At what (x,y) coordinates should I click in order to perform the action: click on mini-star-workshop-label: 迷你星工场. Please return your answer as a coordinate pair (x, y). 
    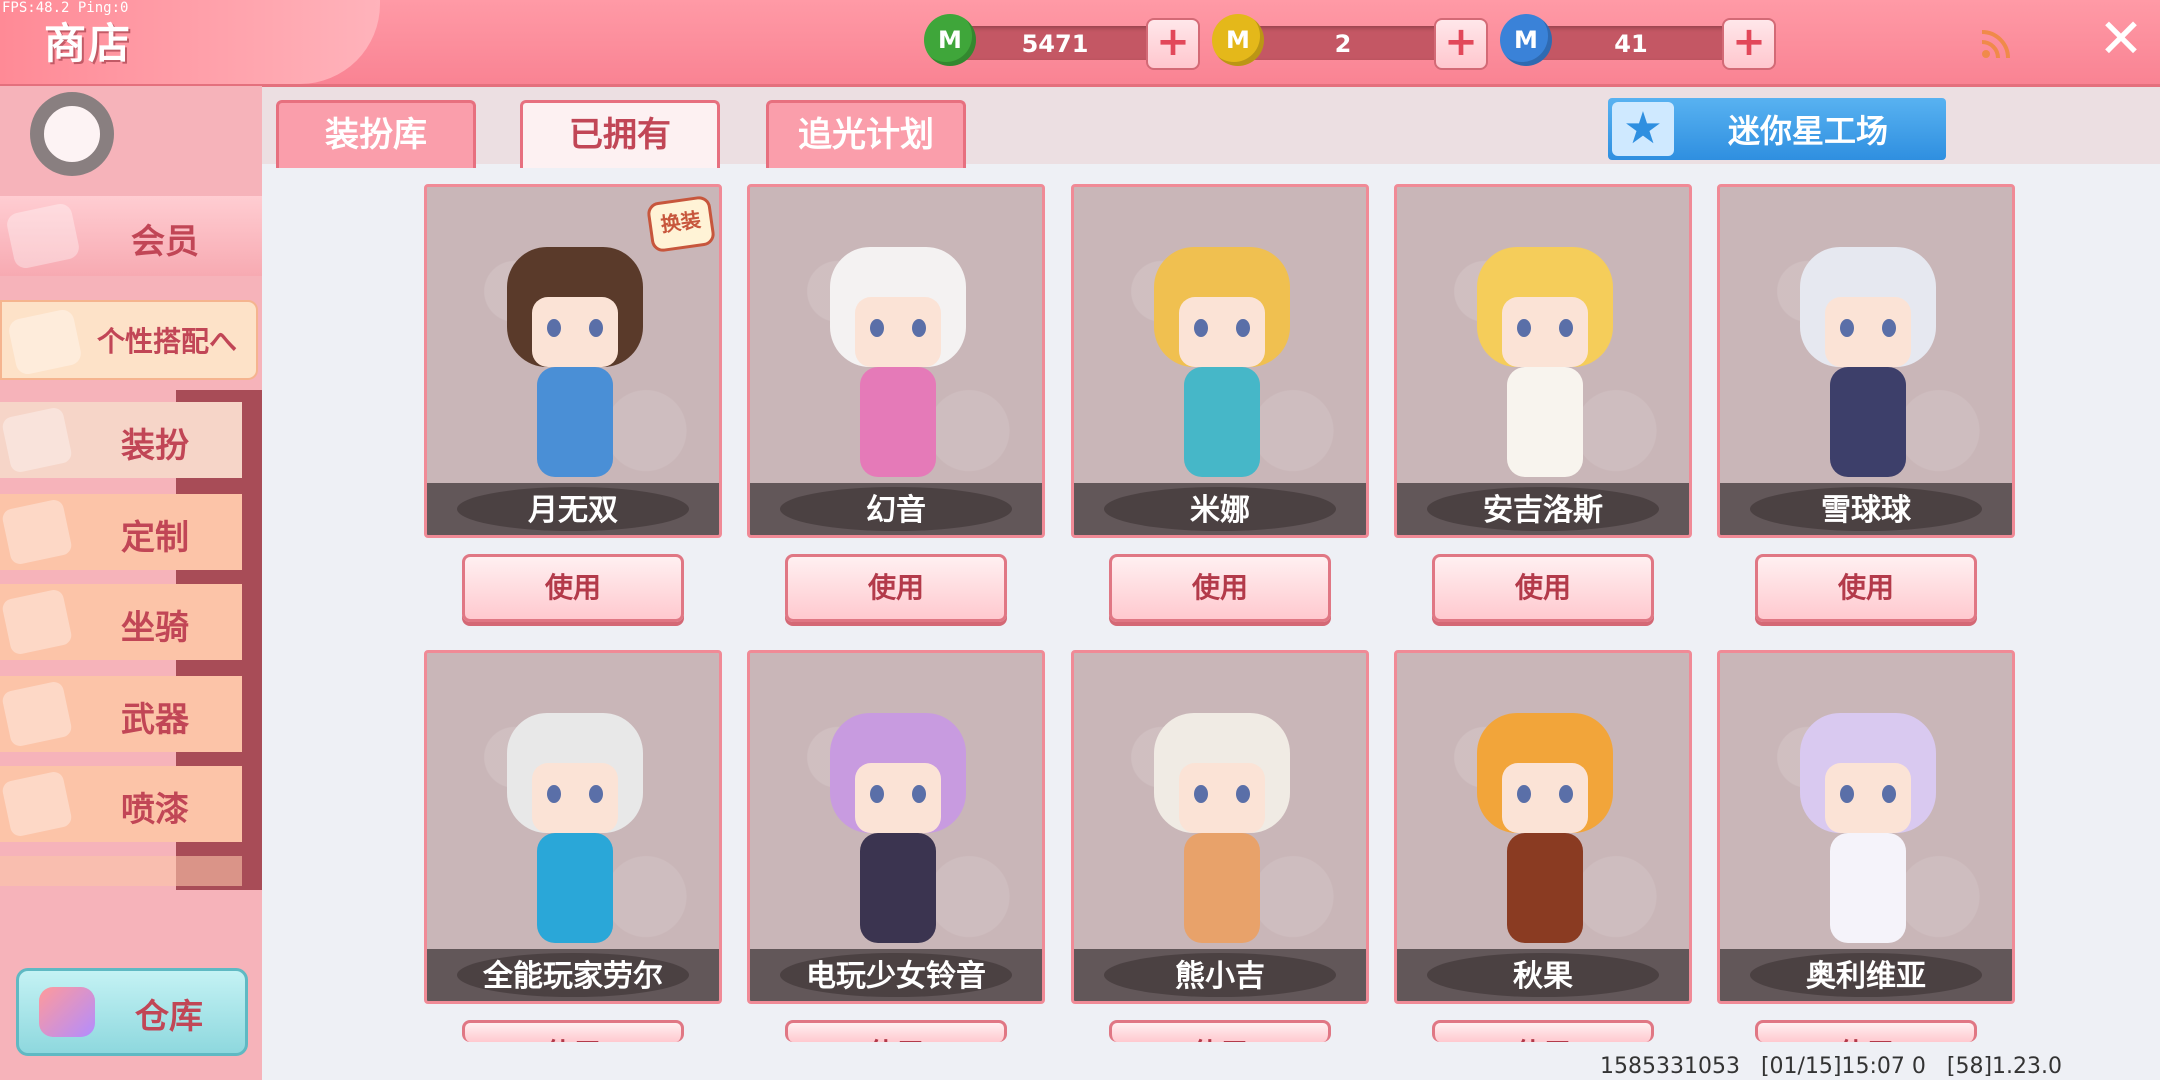
    Looking at the image, I should click on (1807, 131).